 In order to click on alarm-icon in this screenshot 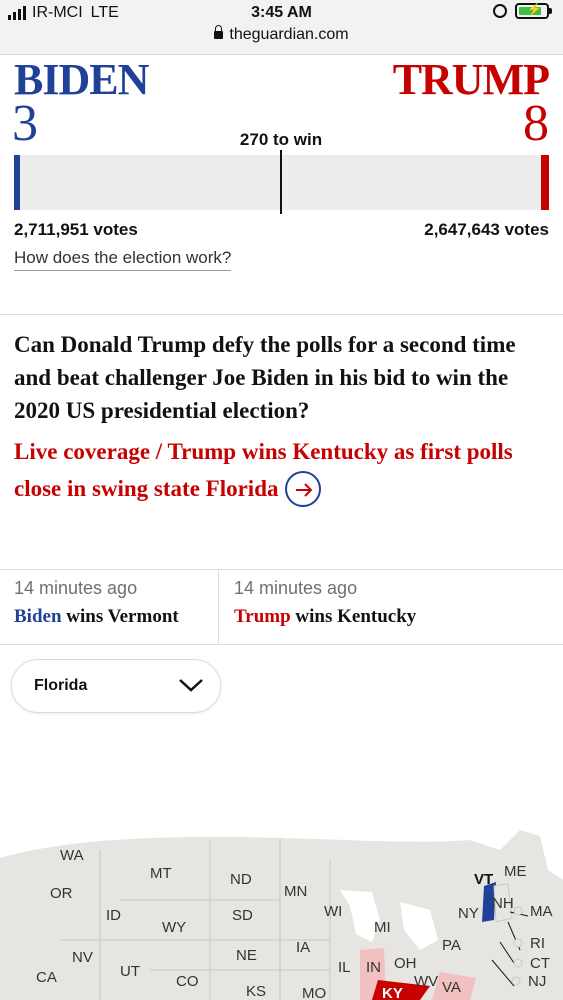, I will do `click(500, 11)`.